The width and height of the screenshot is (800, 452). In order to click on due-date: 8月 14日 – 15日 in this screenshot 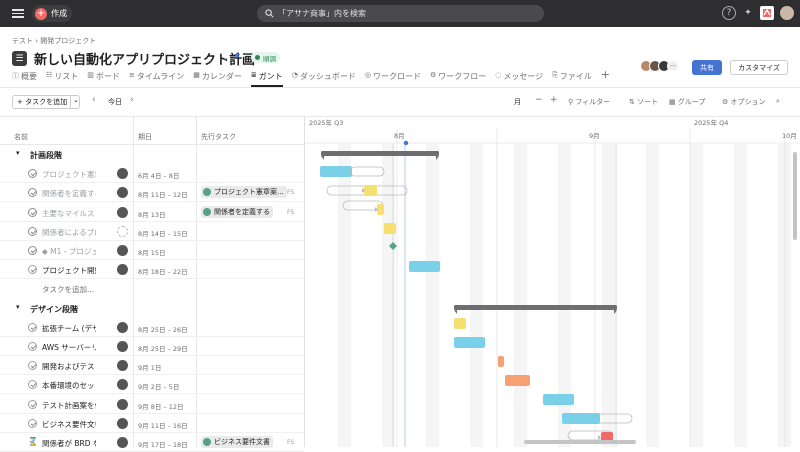, I will do `click(163, 233)`.